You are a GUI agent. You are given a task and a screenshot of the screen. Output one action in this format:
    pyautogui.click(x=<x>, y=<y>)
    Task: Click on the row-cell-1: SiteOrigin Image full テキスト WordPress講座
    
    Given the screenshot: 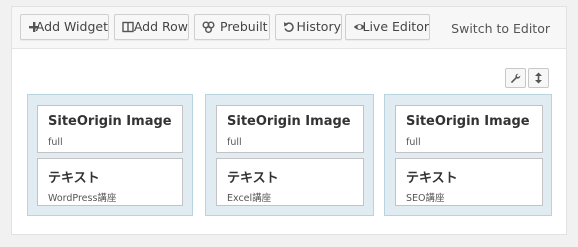 What is the action you would take?
    pyautogui.click(x=110, y=155)
    